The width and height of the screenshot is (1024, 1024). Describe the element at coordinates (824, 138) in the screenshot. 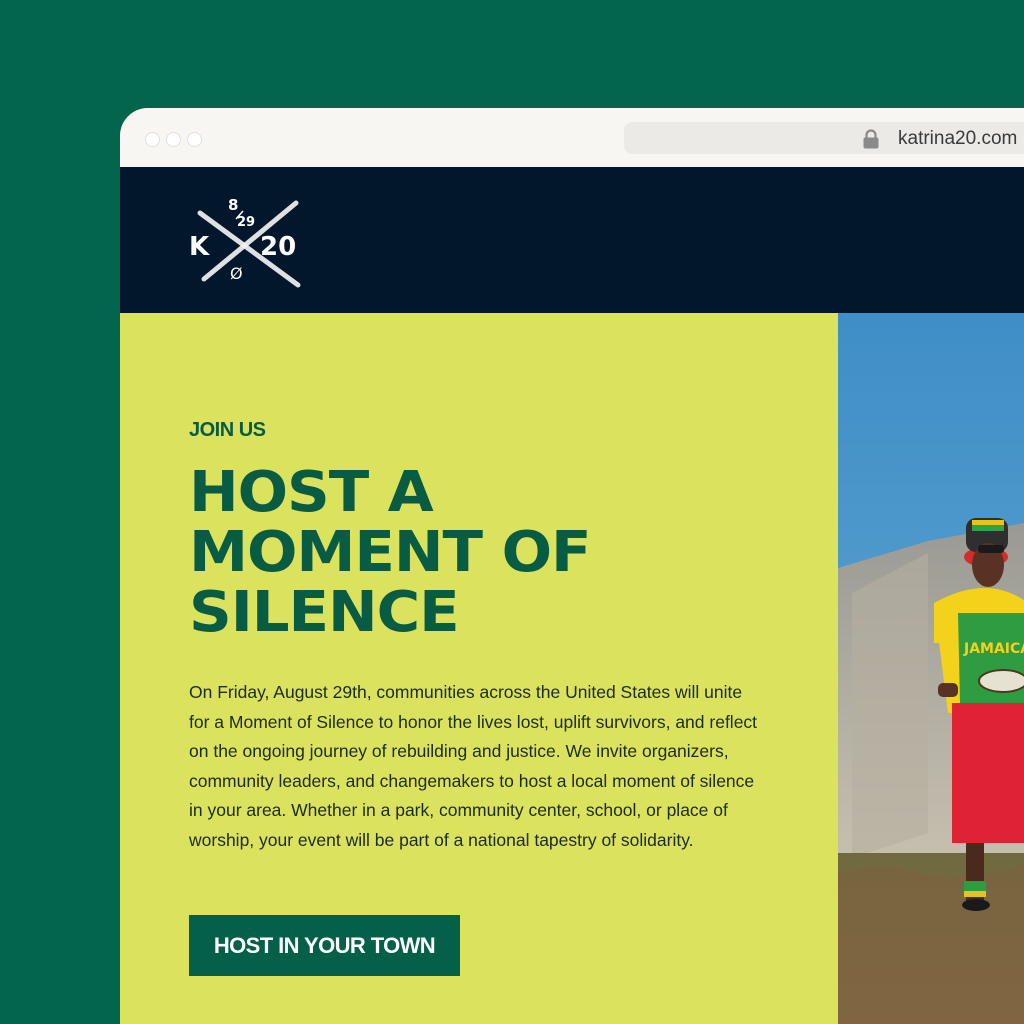

I see `address-bar: katrina20.com` at that location.